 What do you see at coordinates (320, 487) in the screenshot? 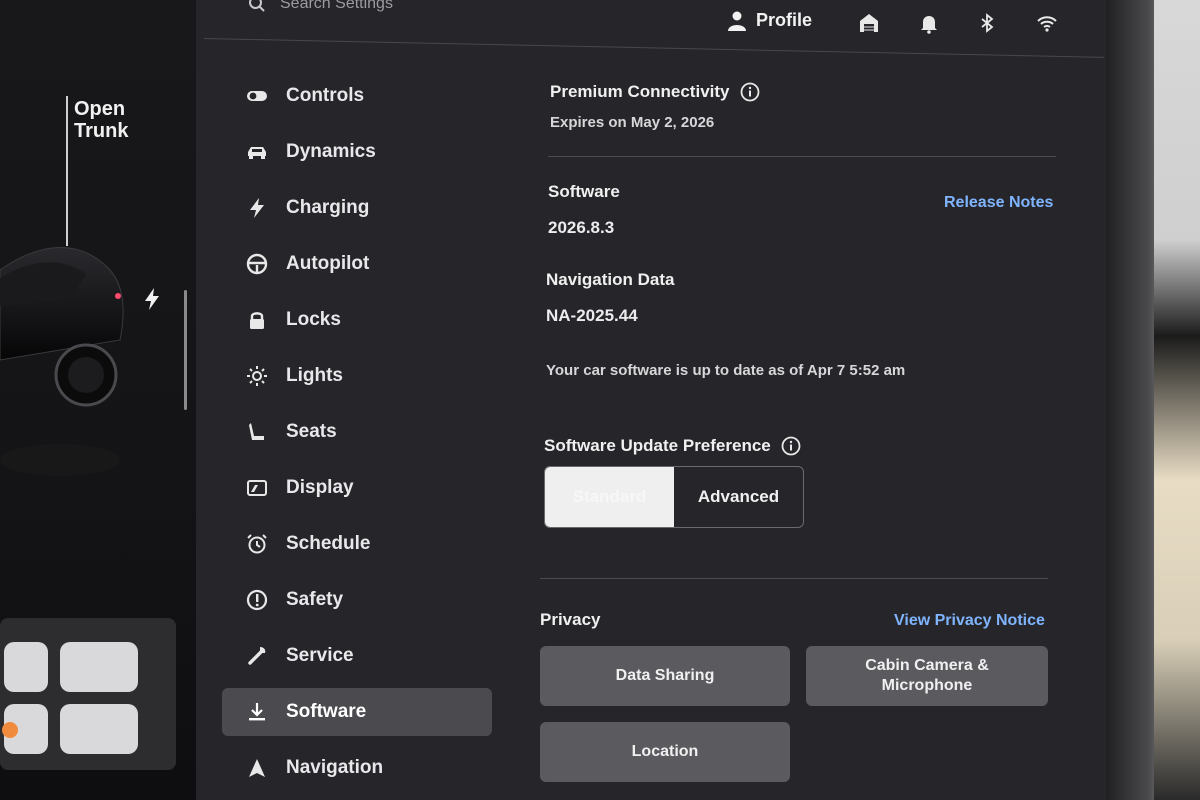
I see `nav-label: Display` at bounding box center [320, 487].